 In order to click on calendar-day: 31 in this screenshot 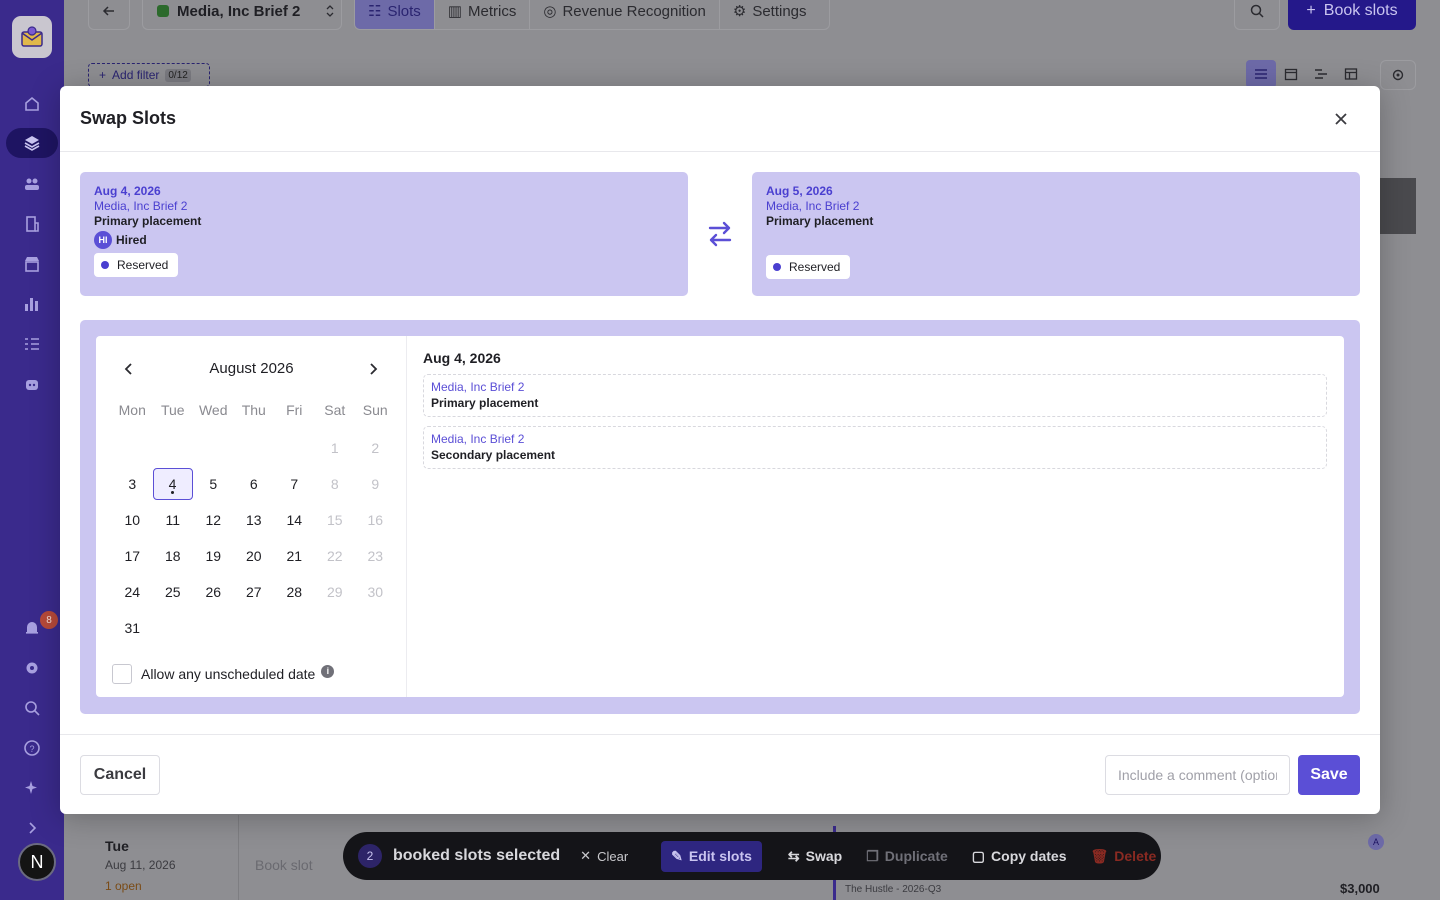, I will do `click(132, 628)`.